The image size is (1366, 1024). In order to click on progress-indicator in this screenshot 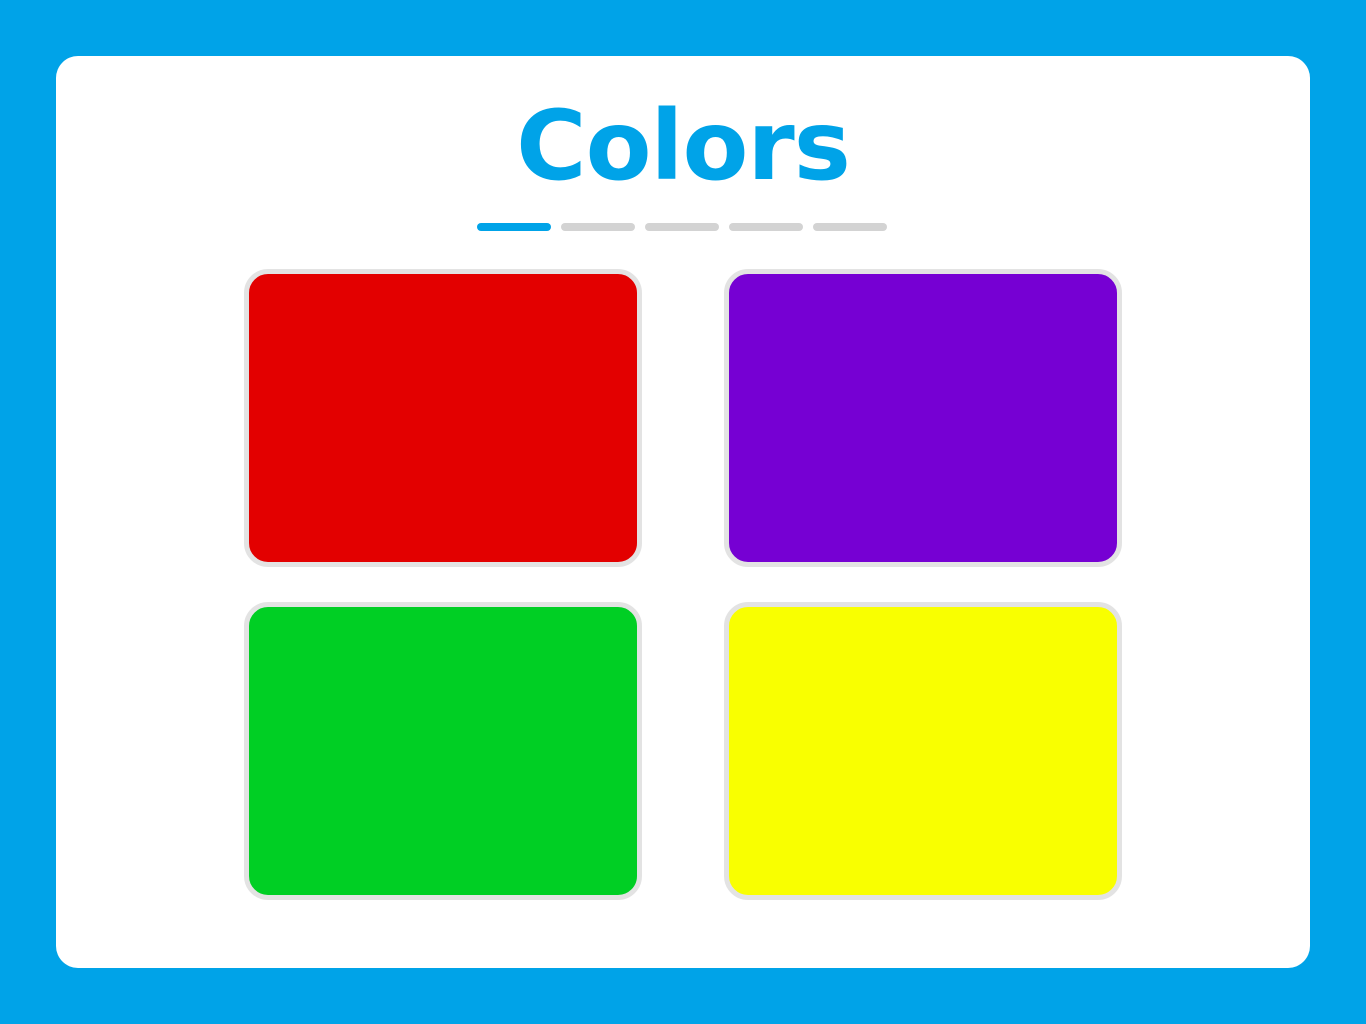, I will do `click(682, 227)`.